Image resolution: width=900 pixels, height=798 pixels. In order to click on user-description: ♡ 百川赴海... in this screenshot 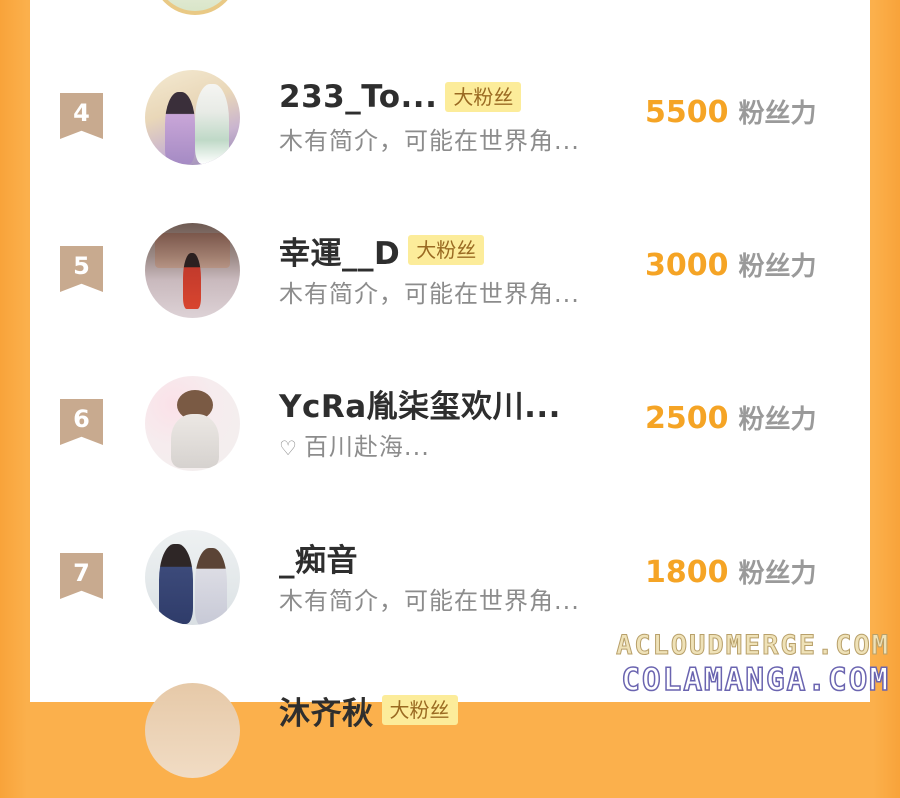, I will do `click(354, 444)`.